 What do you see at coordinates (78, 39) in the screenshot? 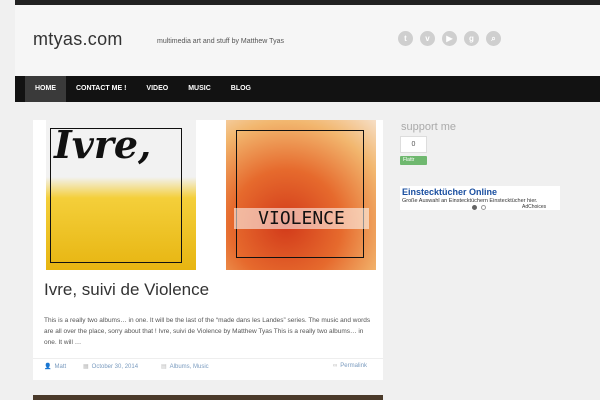
I see `site-title: mtyas.com` at bounding box center [78, 39].